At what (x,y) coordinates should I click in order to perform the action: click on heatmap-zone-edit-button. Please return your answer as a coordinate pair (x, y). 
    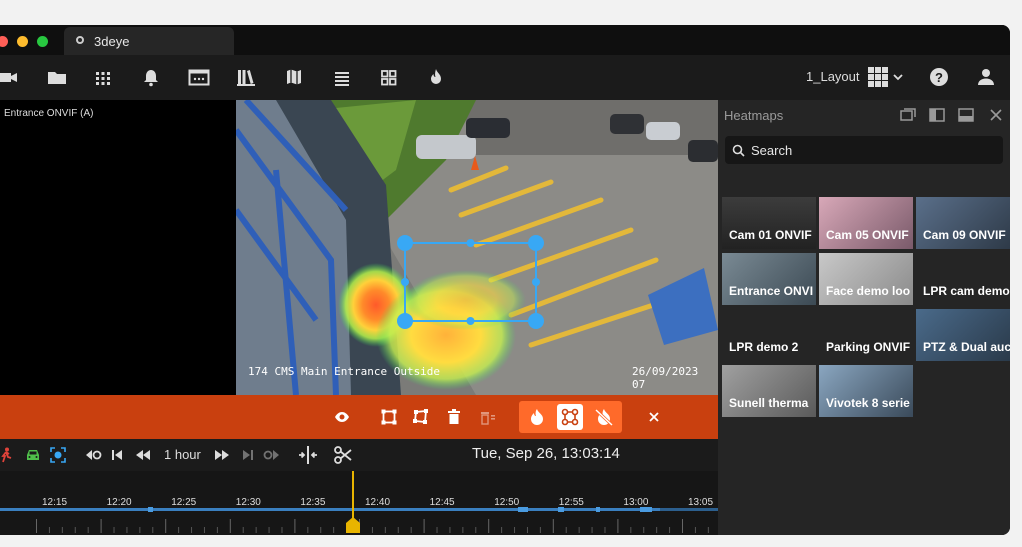
    Looking at the image, I should click on (570, 417).